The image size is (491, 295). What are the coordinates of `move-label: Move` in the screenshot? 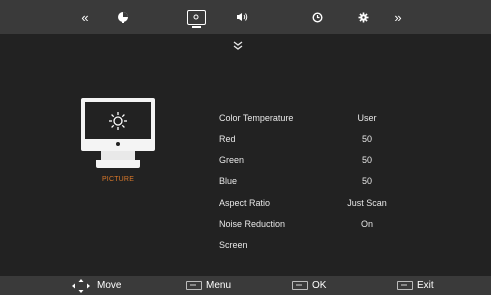 It's located at (109, 285).